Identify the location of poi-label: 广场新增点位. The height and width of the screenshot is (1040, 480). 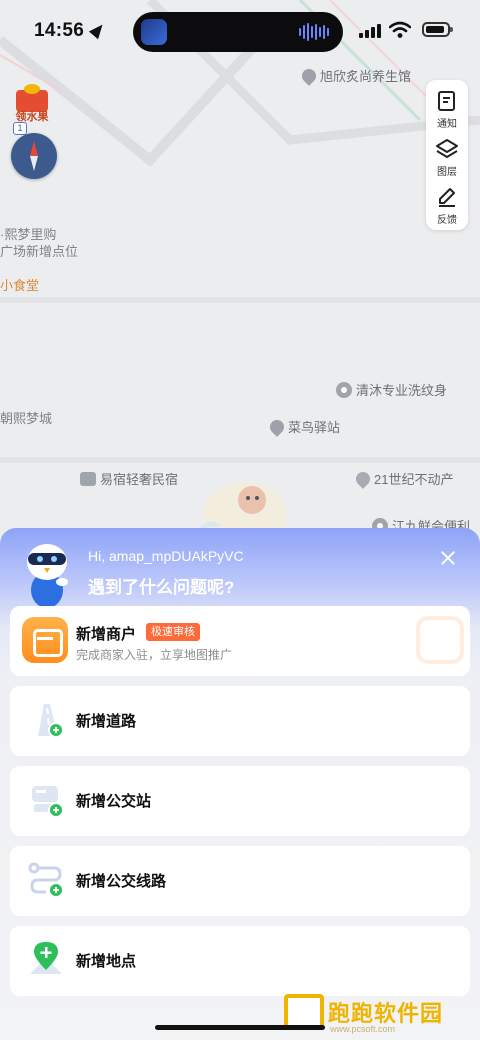
(39, 251).